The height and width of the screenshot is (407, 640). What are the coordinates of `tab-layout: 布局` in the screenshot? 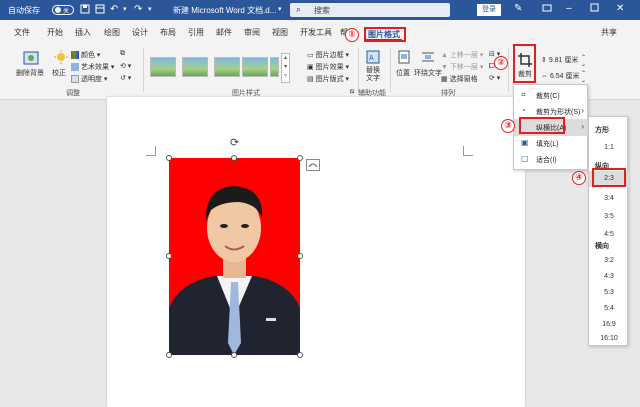 It's located at (168, 32).